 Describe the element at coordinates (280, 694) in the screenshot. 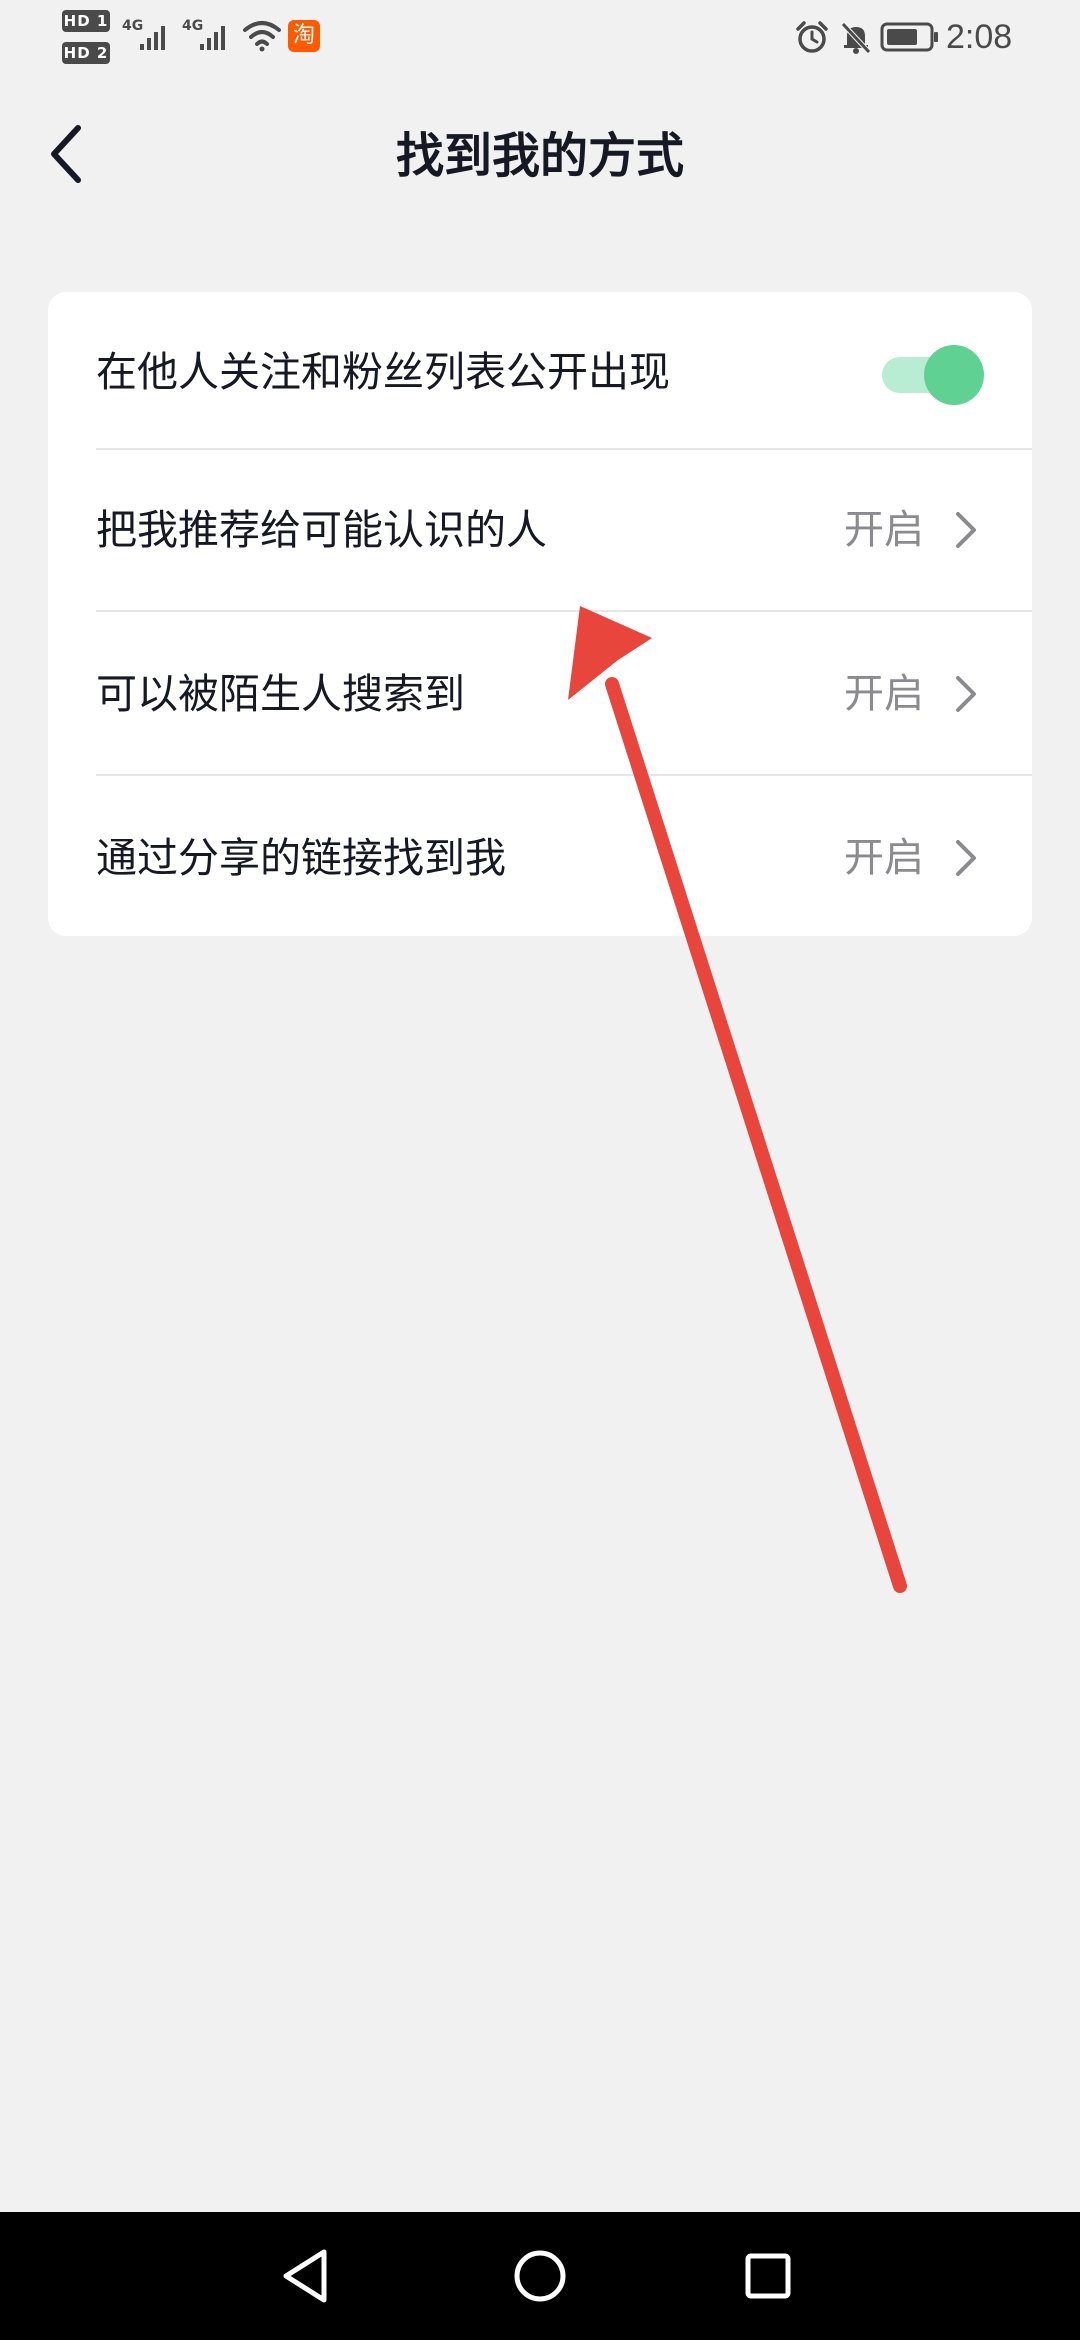

I see `setting-label-stranger-search: 可以被陌生人搜索到` at that location.